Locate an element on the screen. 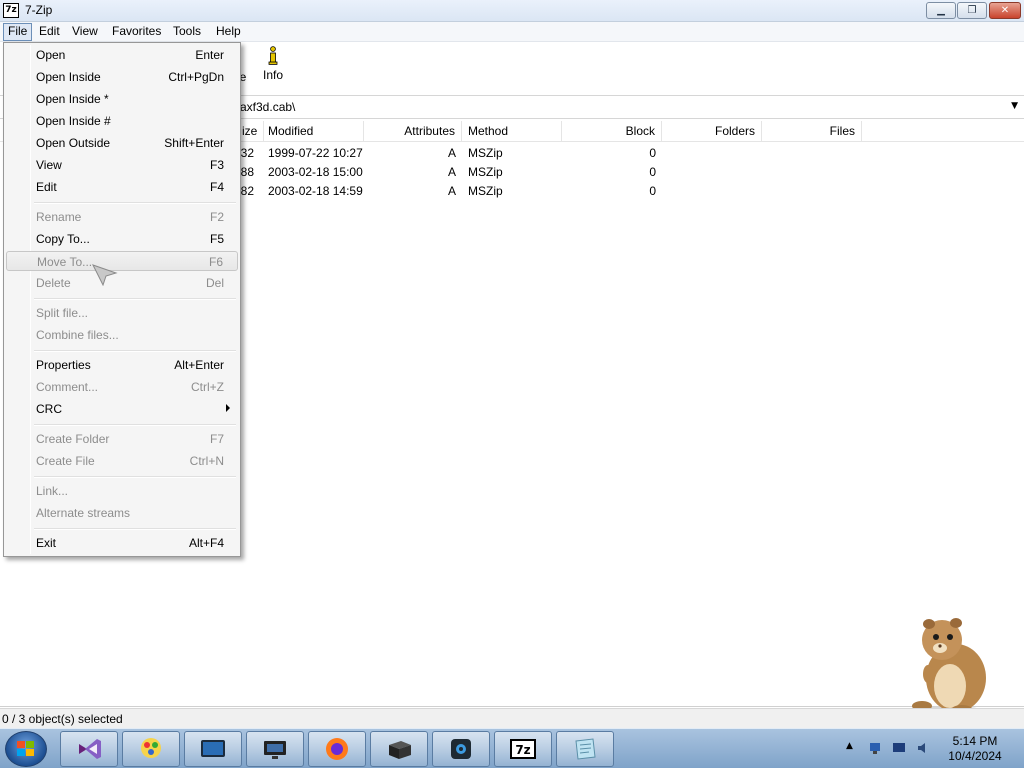  gear-box-icon is located at coordinates (461, 749).